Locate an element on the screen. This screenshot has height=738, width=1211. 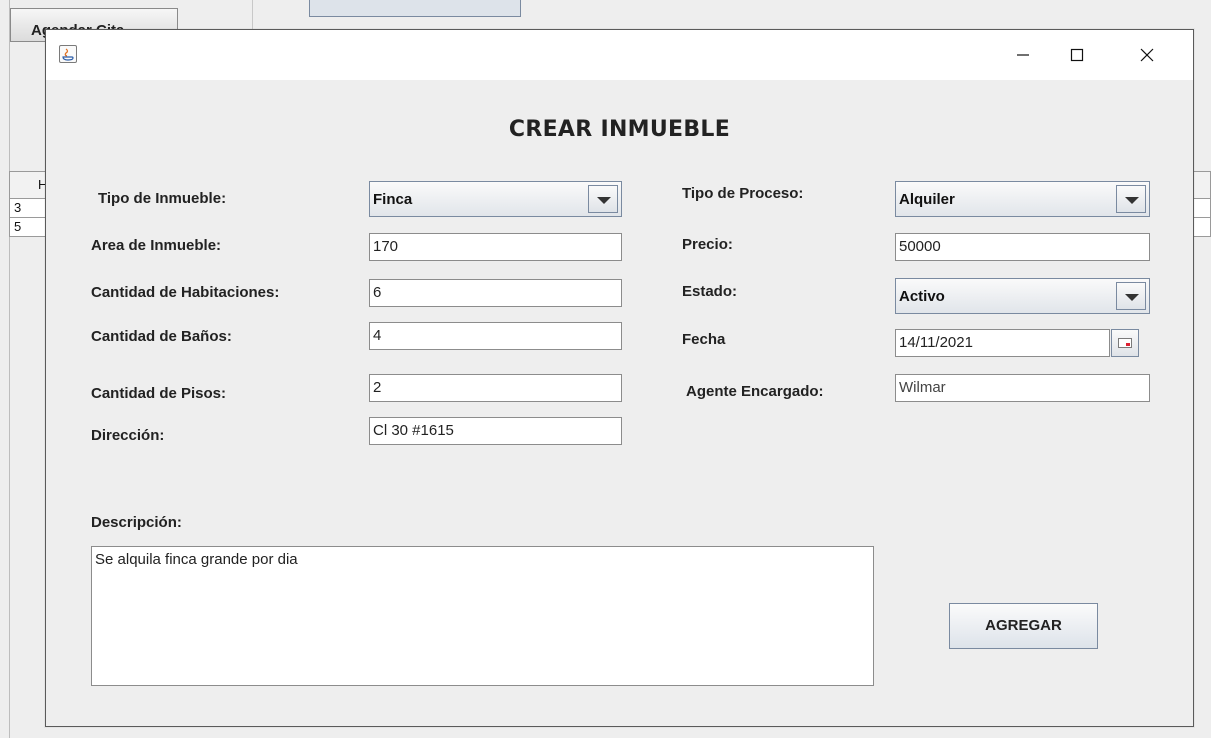
precio-field: 50000 is located at coordinates (1022, 247).